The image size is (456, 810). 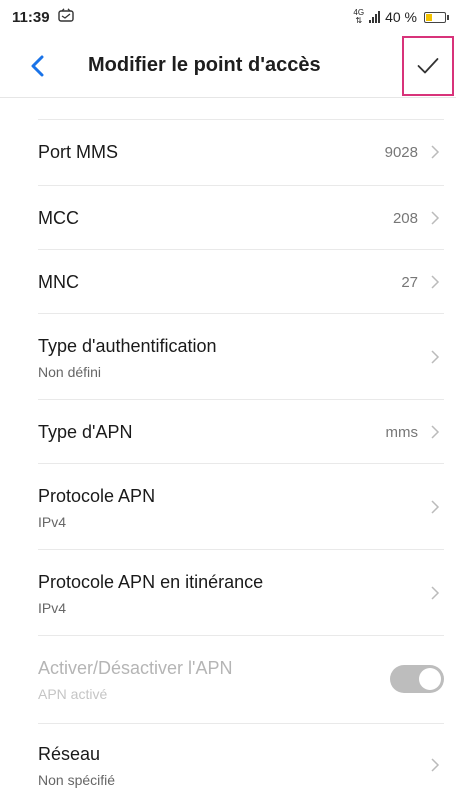 I want to click on notification-icon, so click(x=65, y=17).